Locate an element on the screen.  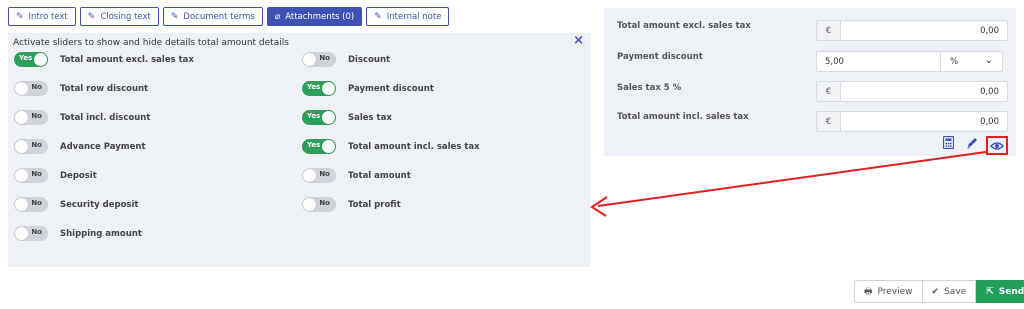
preview-button: 🖶 Preview is located at coordinates (888, 291).